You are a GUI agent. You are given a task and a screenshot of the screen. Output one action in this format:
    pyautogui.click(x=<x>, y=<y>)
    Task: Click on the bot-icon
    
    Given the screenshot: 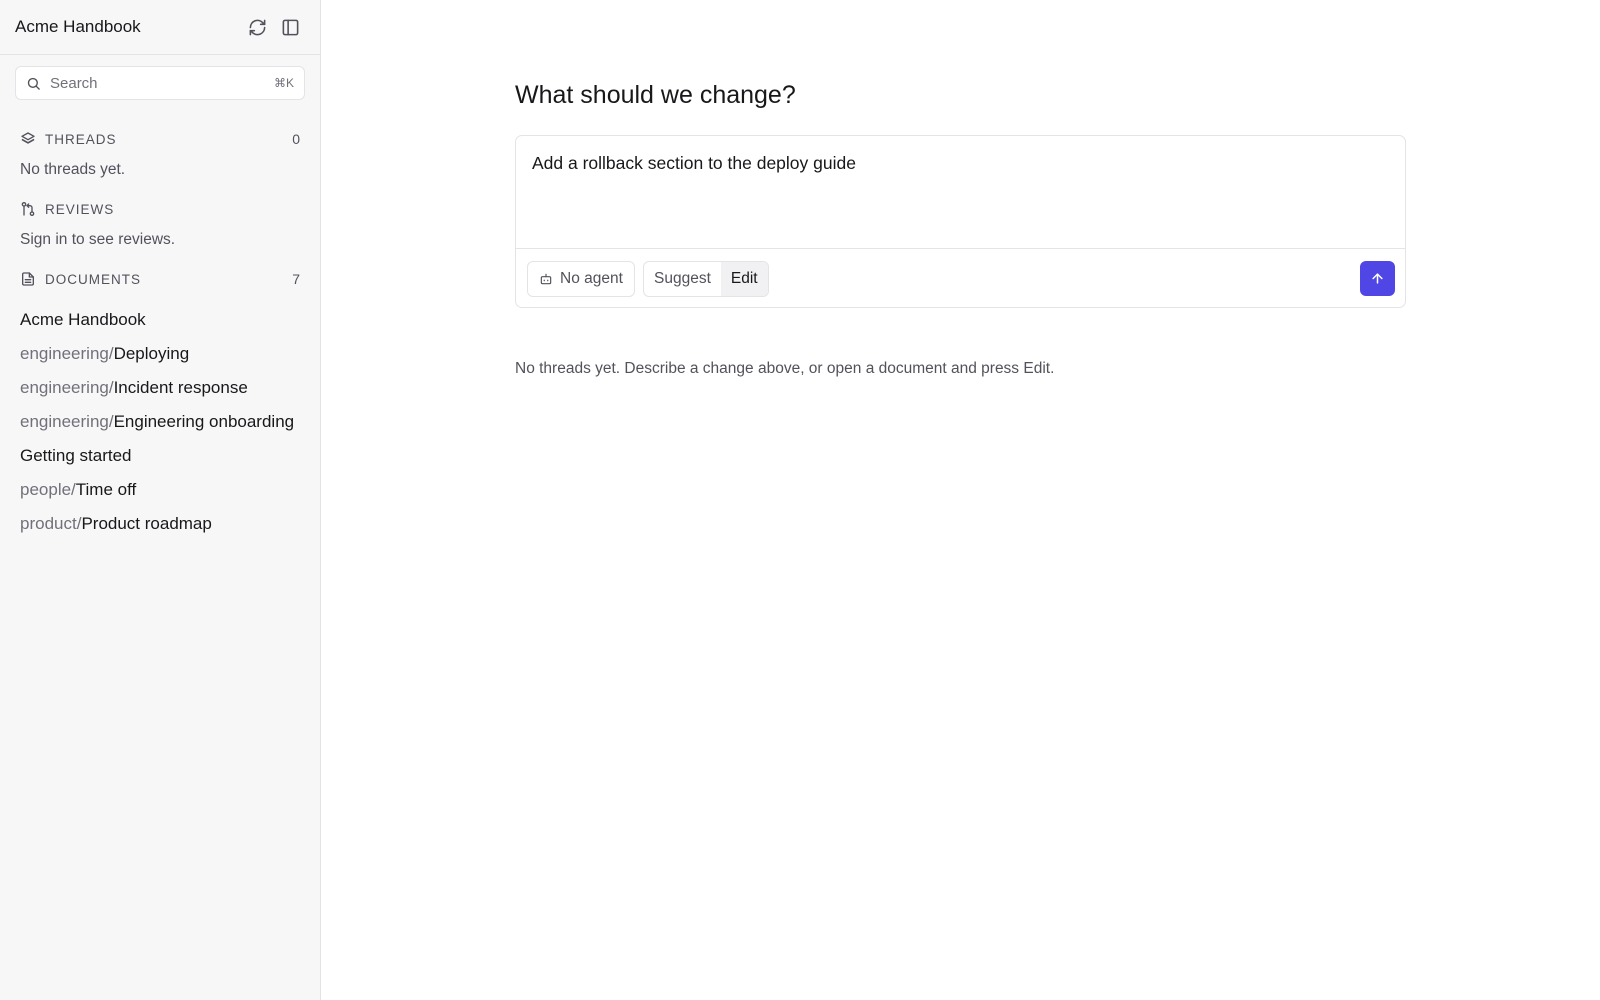 What is the action you would take?
    pyautogui.click(x=546, y=279)
    